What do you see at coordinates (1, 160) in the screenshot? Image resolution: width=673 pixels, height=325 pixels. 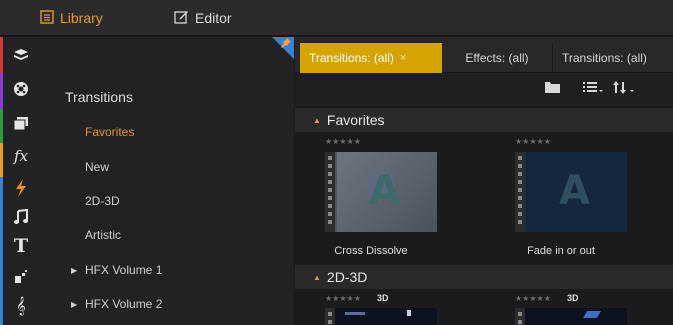 I see `rail-stripe-orange` at bounding box center [1, 160].